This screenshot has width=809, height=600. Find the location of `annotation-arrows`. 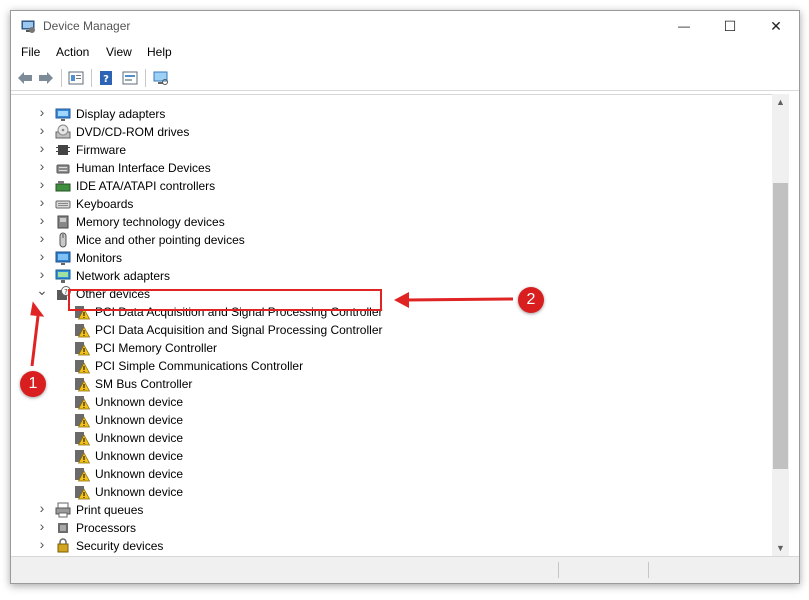

annotation-arrows is located at coordinates (272, 329).